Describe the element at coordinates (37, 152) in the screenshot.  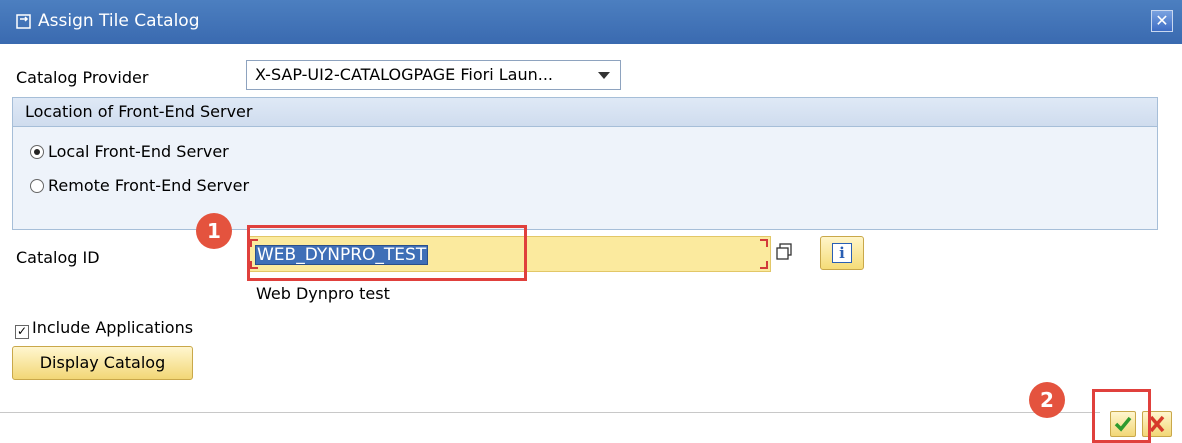
I see `radio-selected-icon` at that location.